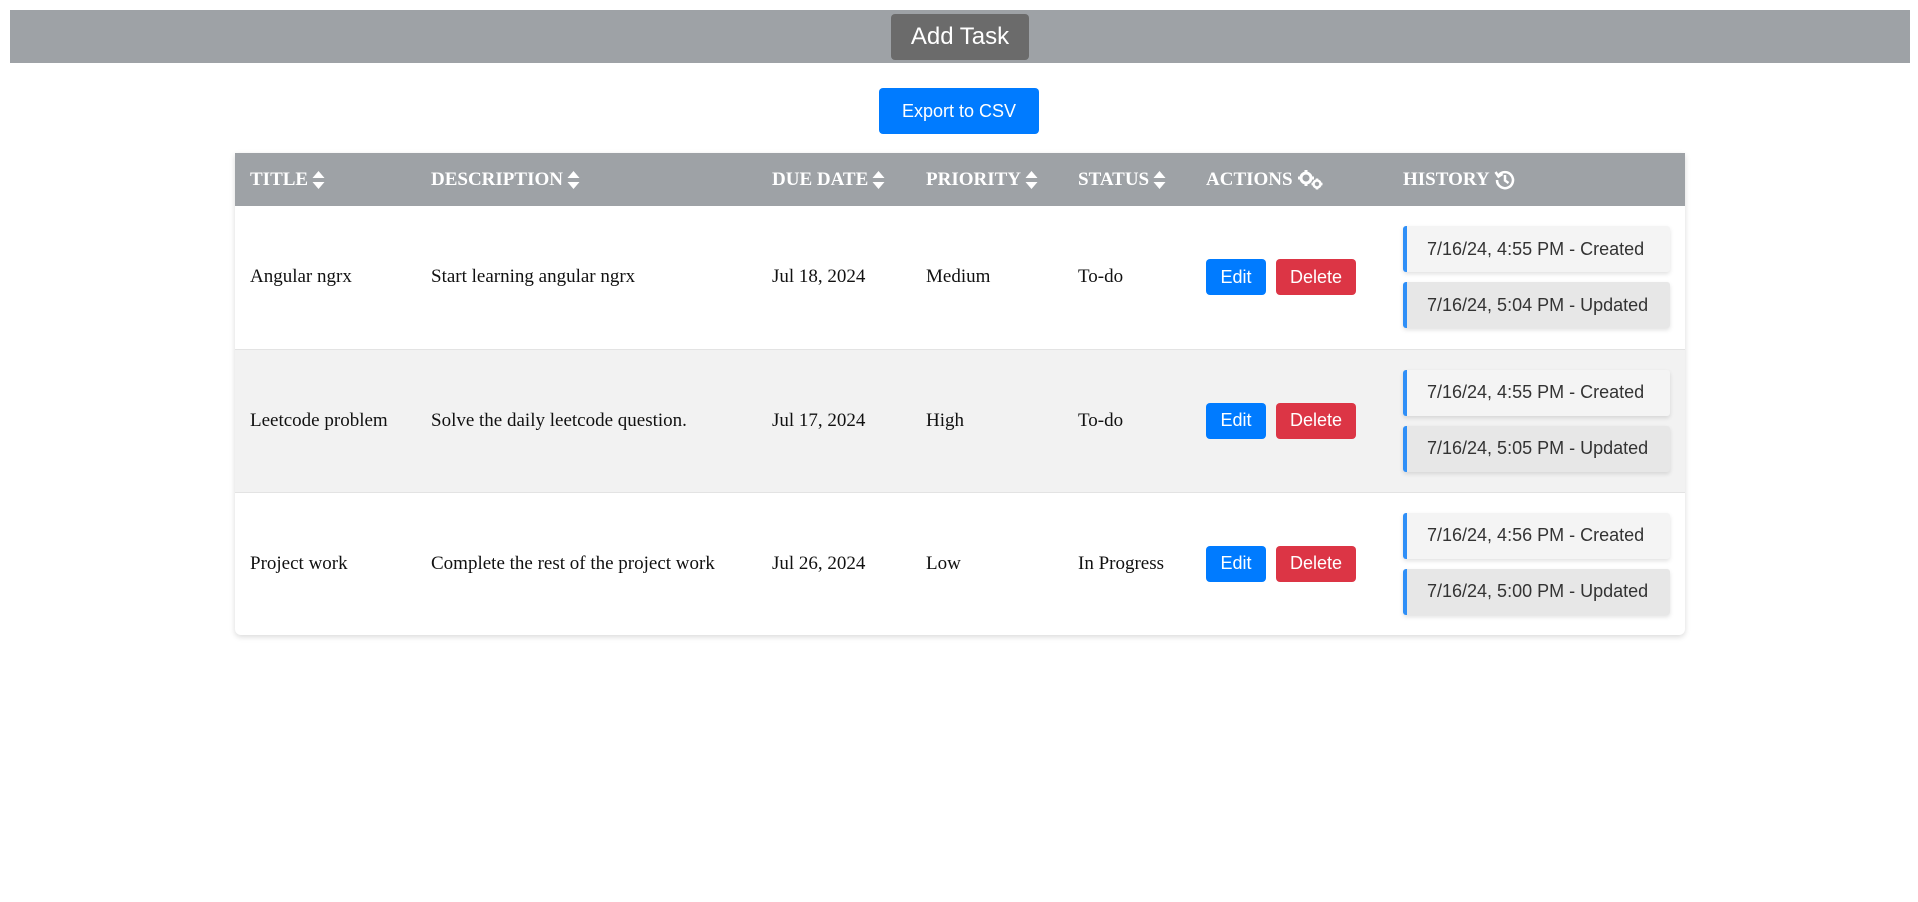 The width and height of the screenshot is (1918, 902). I want to click on cell-due-date: Jul 18, 2024, so click(819, 277).